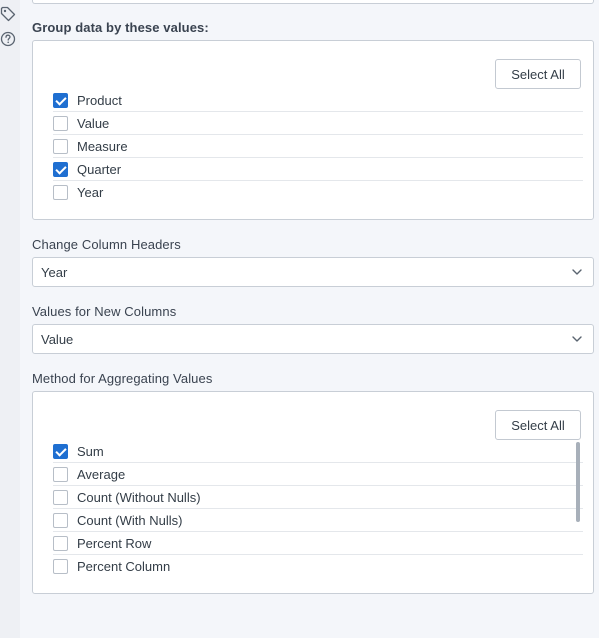  Describe the element at coordinates (114, 543) in the screenshot. I see `checkbox-label: Percent Row` at that location.